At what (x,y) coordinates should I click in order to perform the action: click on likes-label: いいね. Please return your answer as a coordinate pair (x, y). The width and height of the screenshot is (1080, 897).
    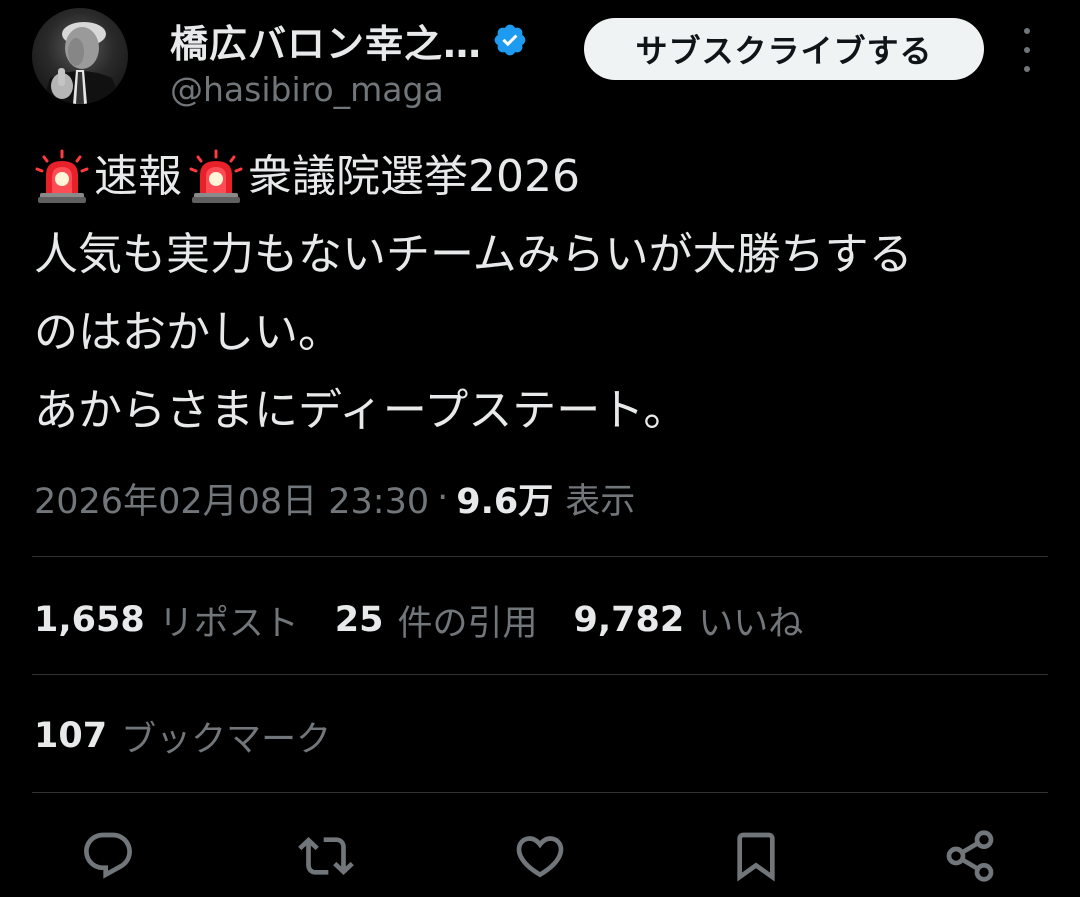
    Looking at the image, I should click on (751, 623).